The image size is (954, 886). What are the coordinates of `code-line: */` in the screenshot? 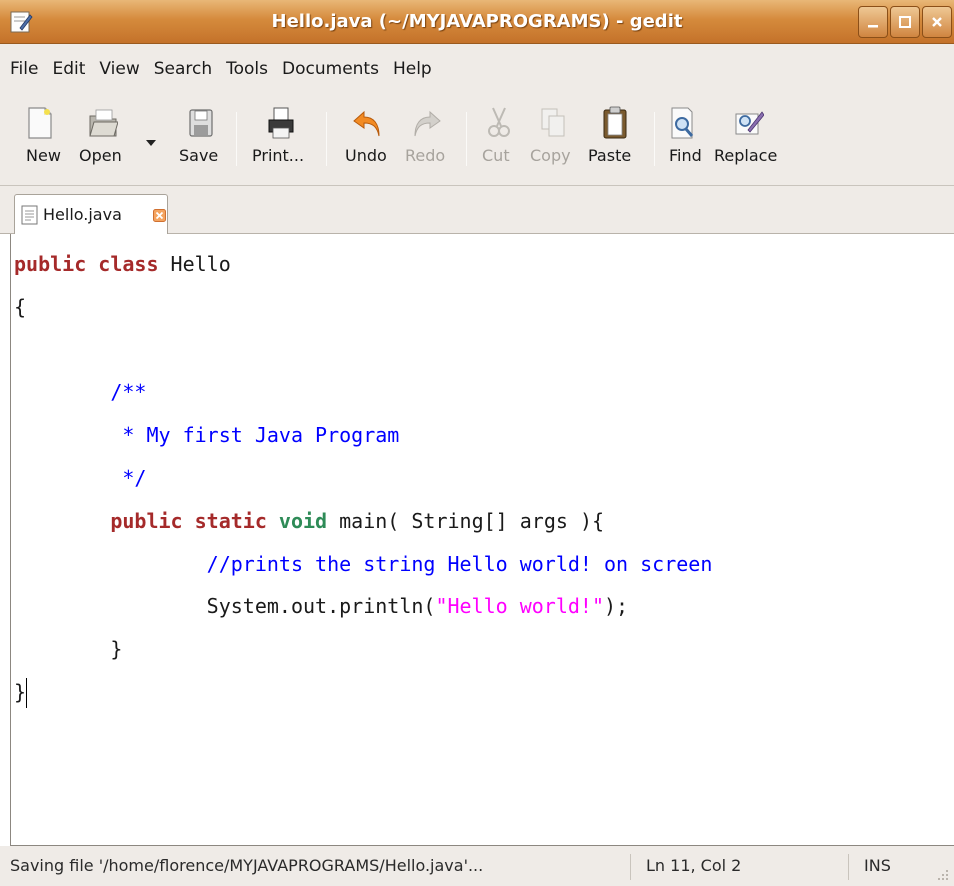 It's located at (484, 478).